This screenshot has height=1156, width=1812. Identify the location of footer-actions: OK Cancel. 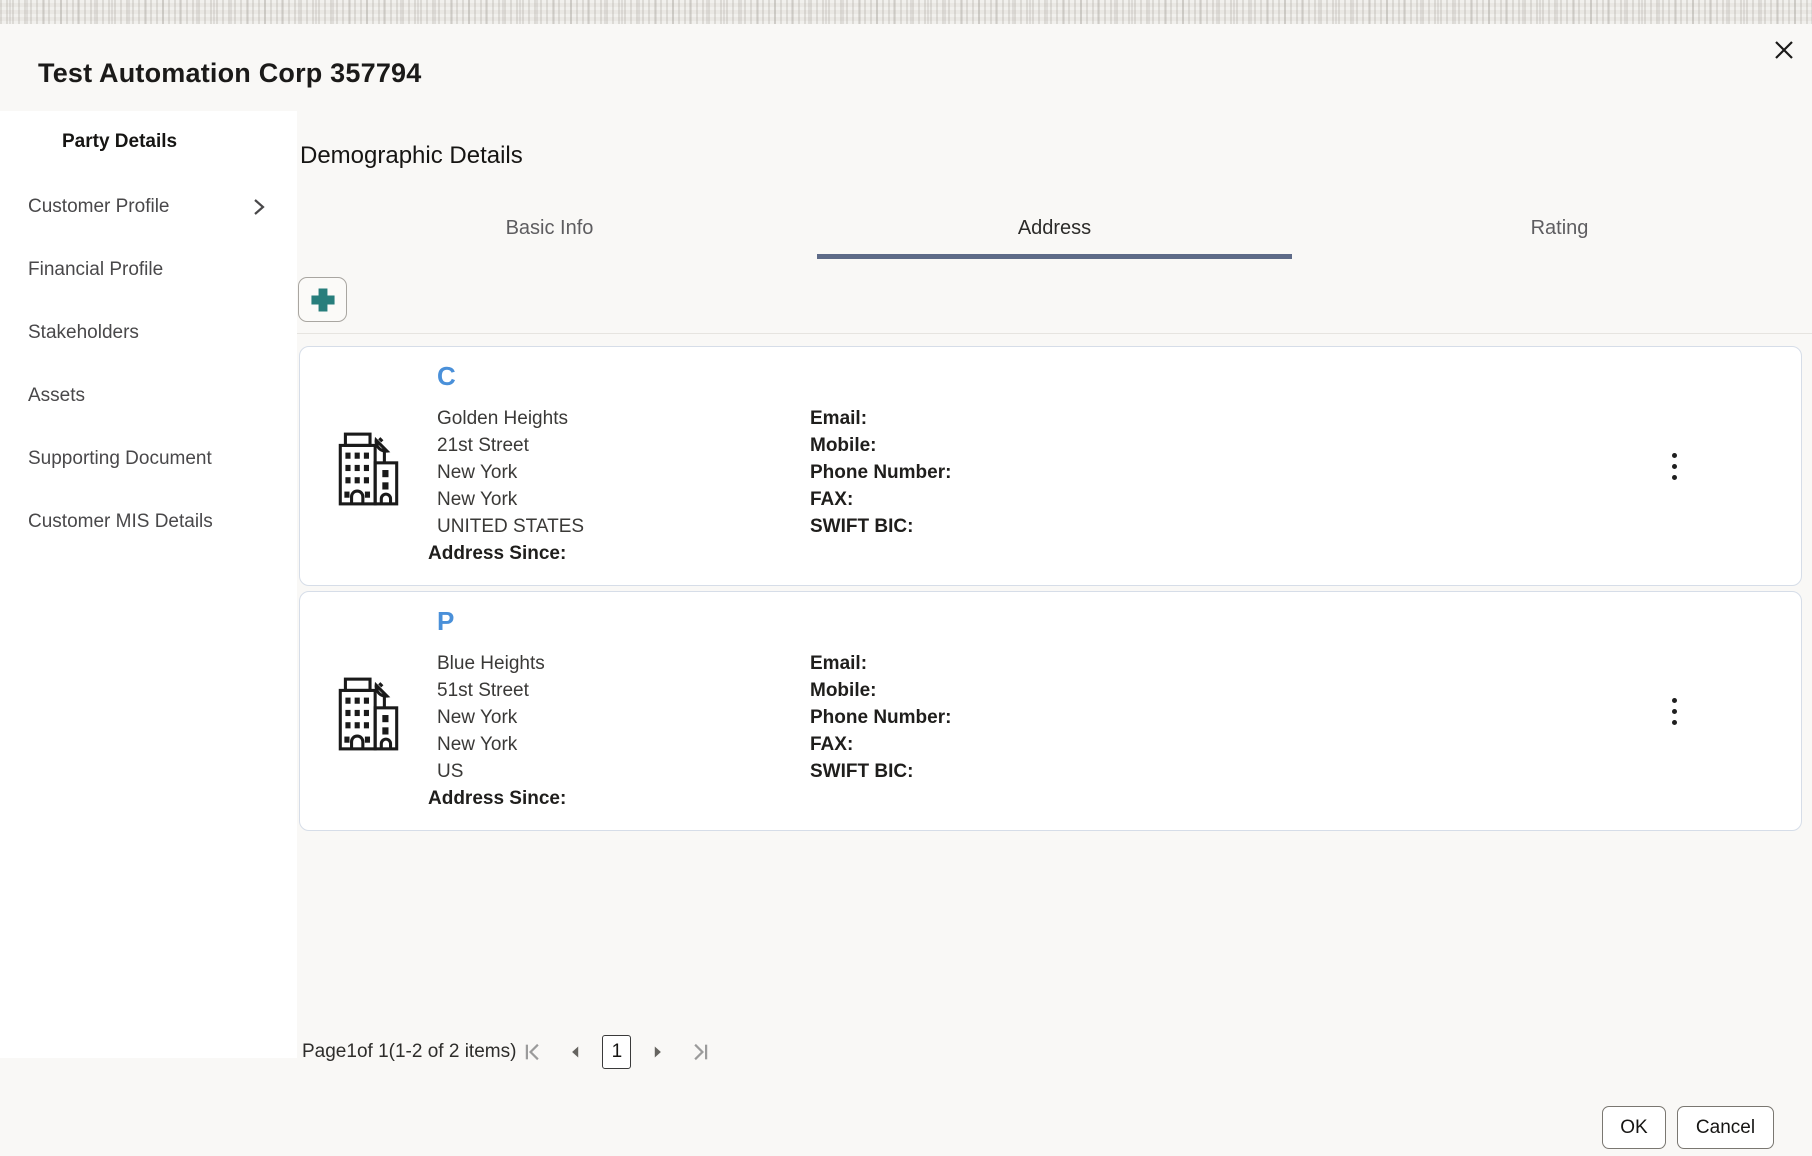
(906, 1128).